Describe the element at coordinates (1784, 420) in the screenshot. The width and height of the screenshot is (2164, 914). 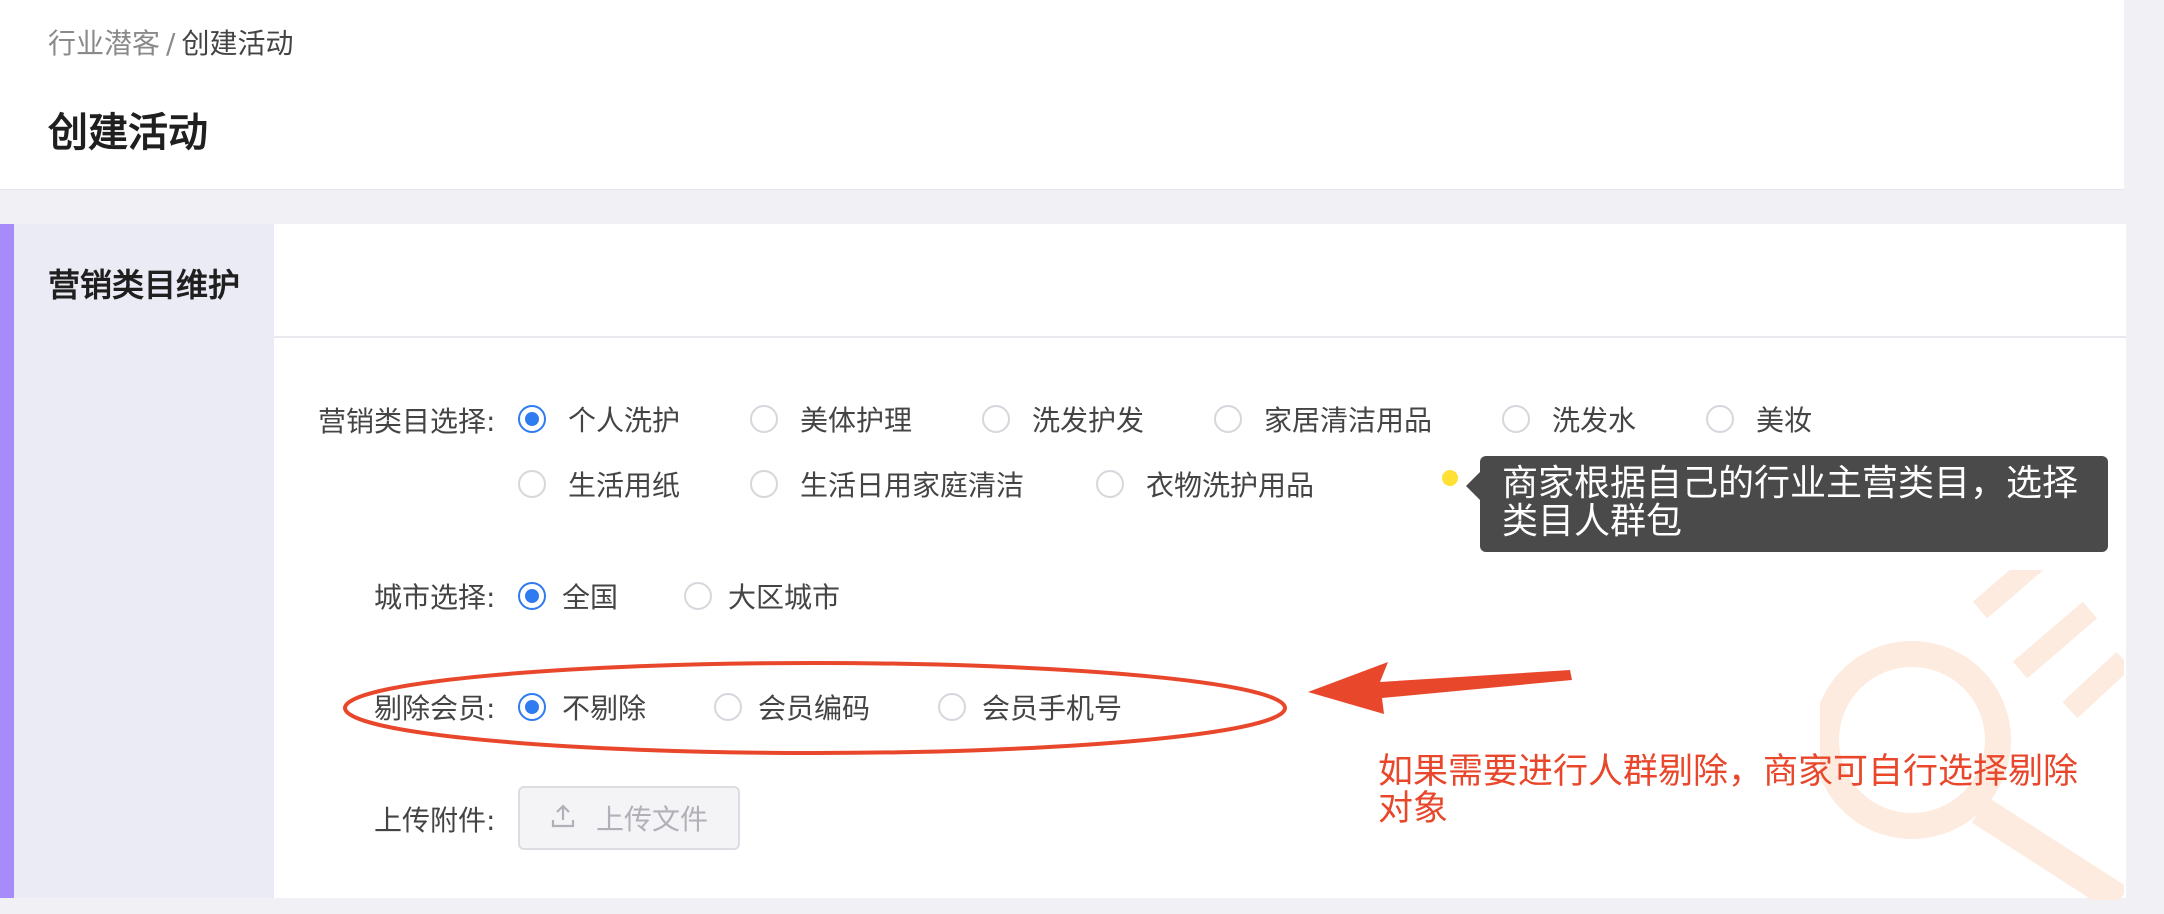
I see `radio-label: 美妆` at that location.